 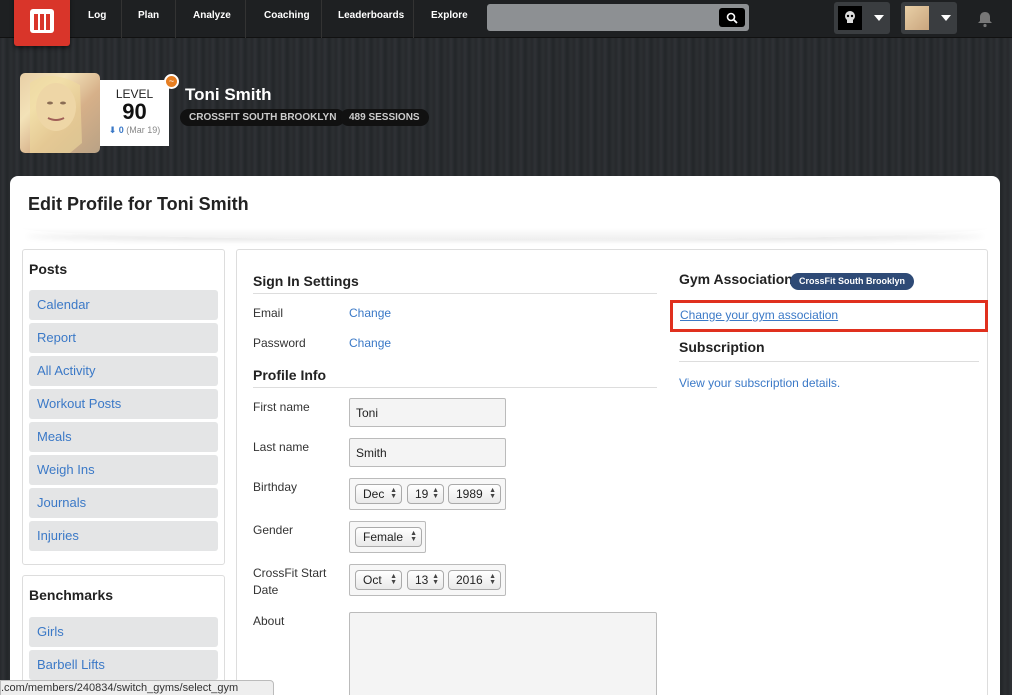 I want to click on profile-photo, so click(x=56, y=114).